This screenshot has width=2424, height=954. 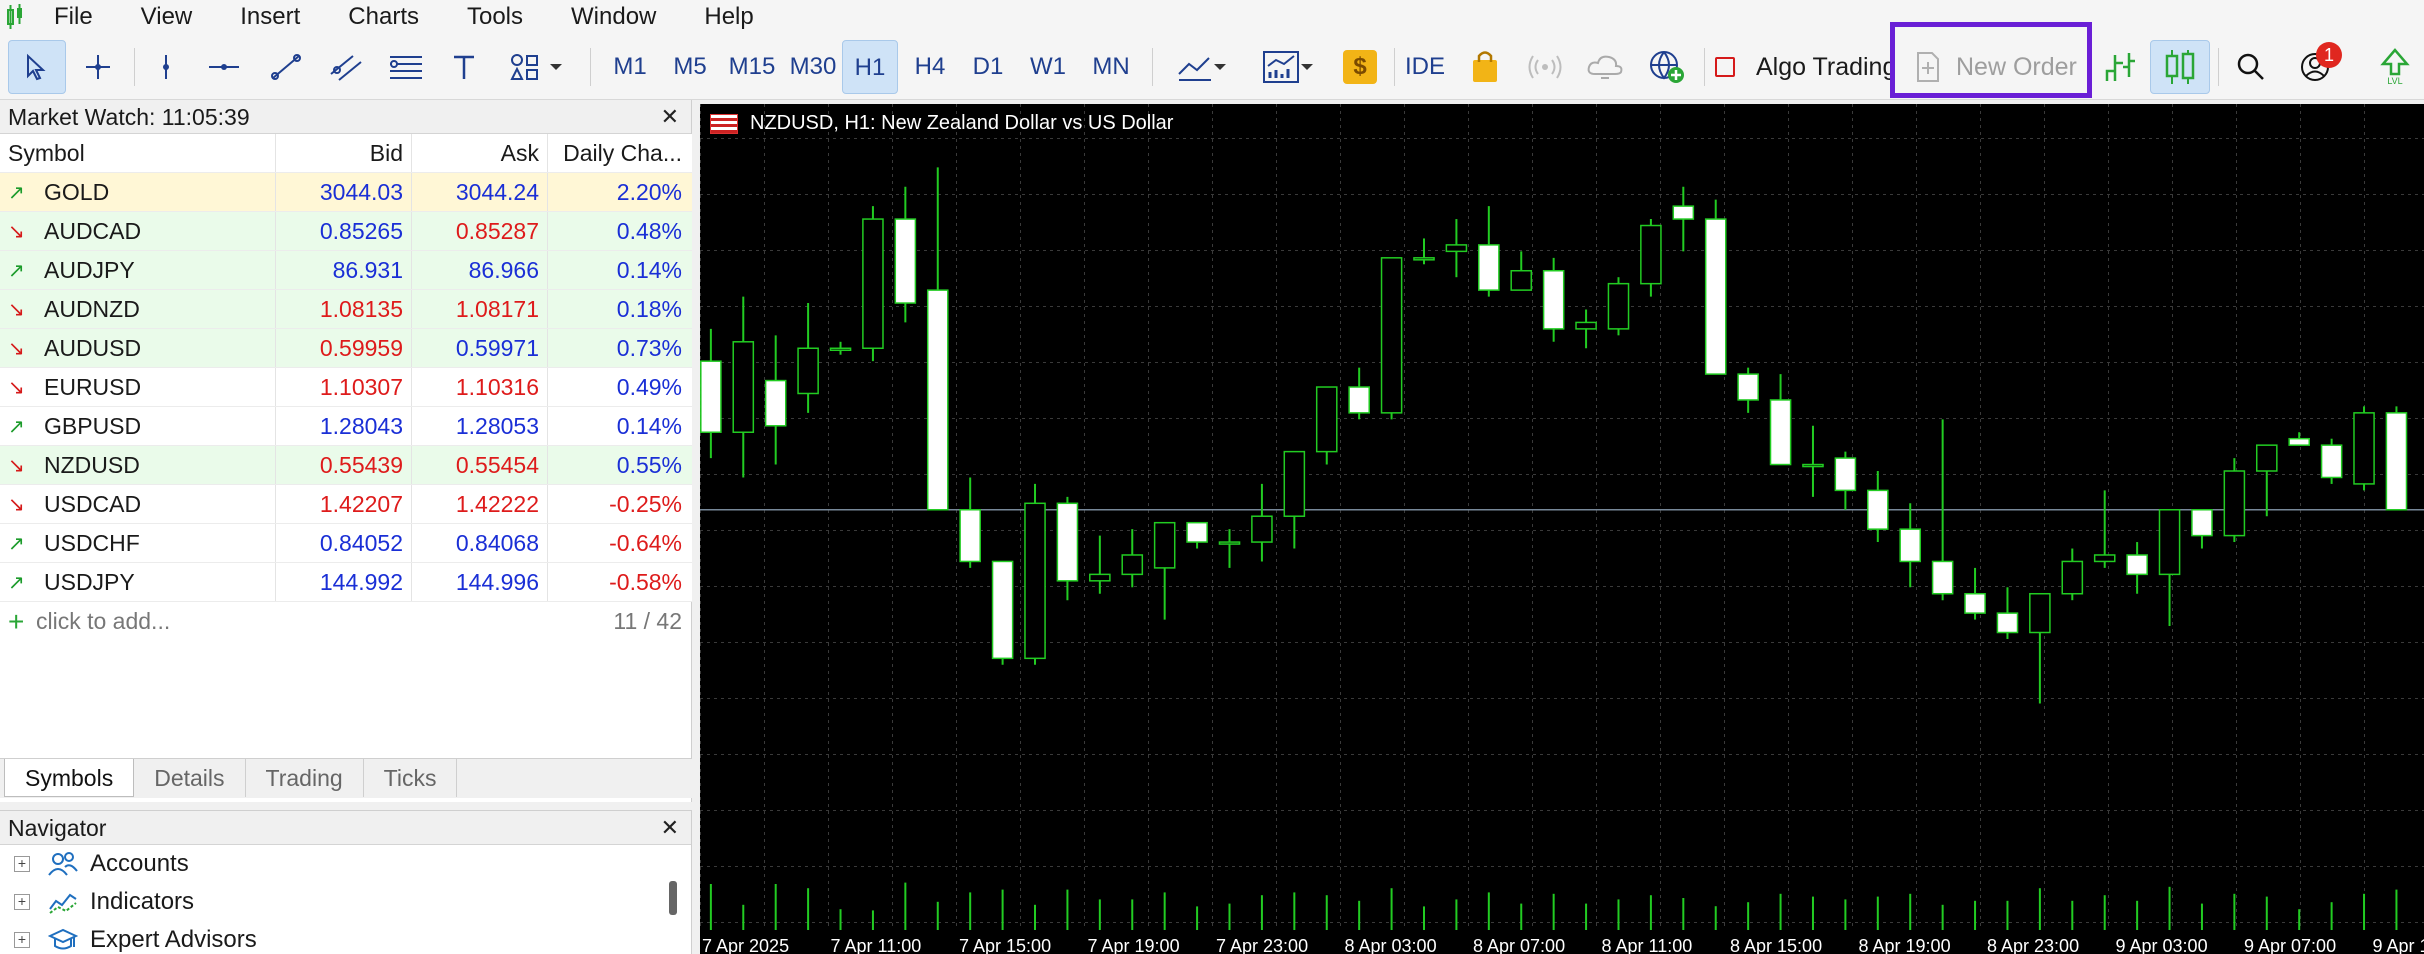 I want to click on column-header-ask: Ask, so click(x=480, y=153).